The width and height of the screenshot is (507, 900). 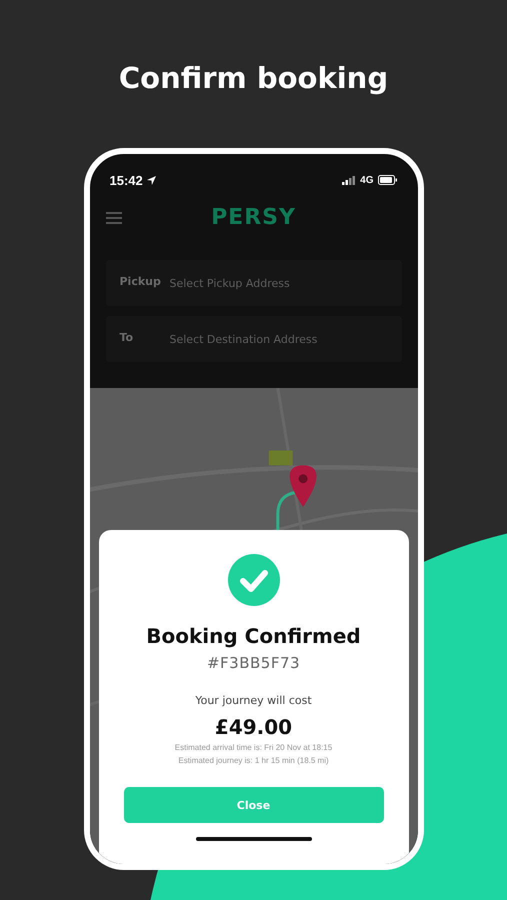 I want to click on journey-detail: Estimated arrival time is: Fri 20 Nov at 18:15, so click(x=253, y=747).